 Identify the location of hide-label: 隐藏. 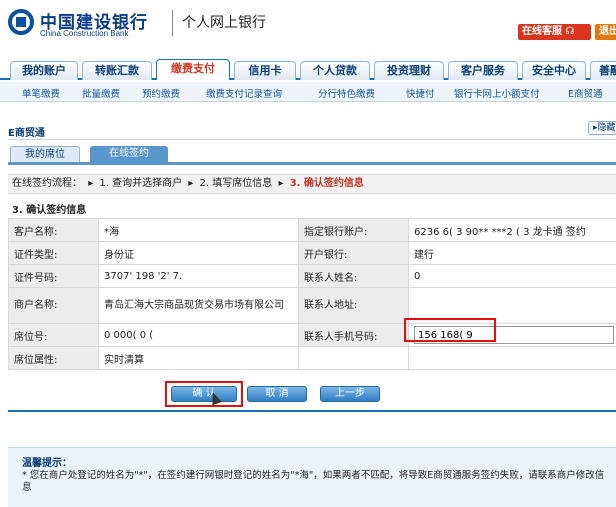
(606, 128).